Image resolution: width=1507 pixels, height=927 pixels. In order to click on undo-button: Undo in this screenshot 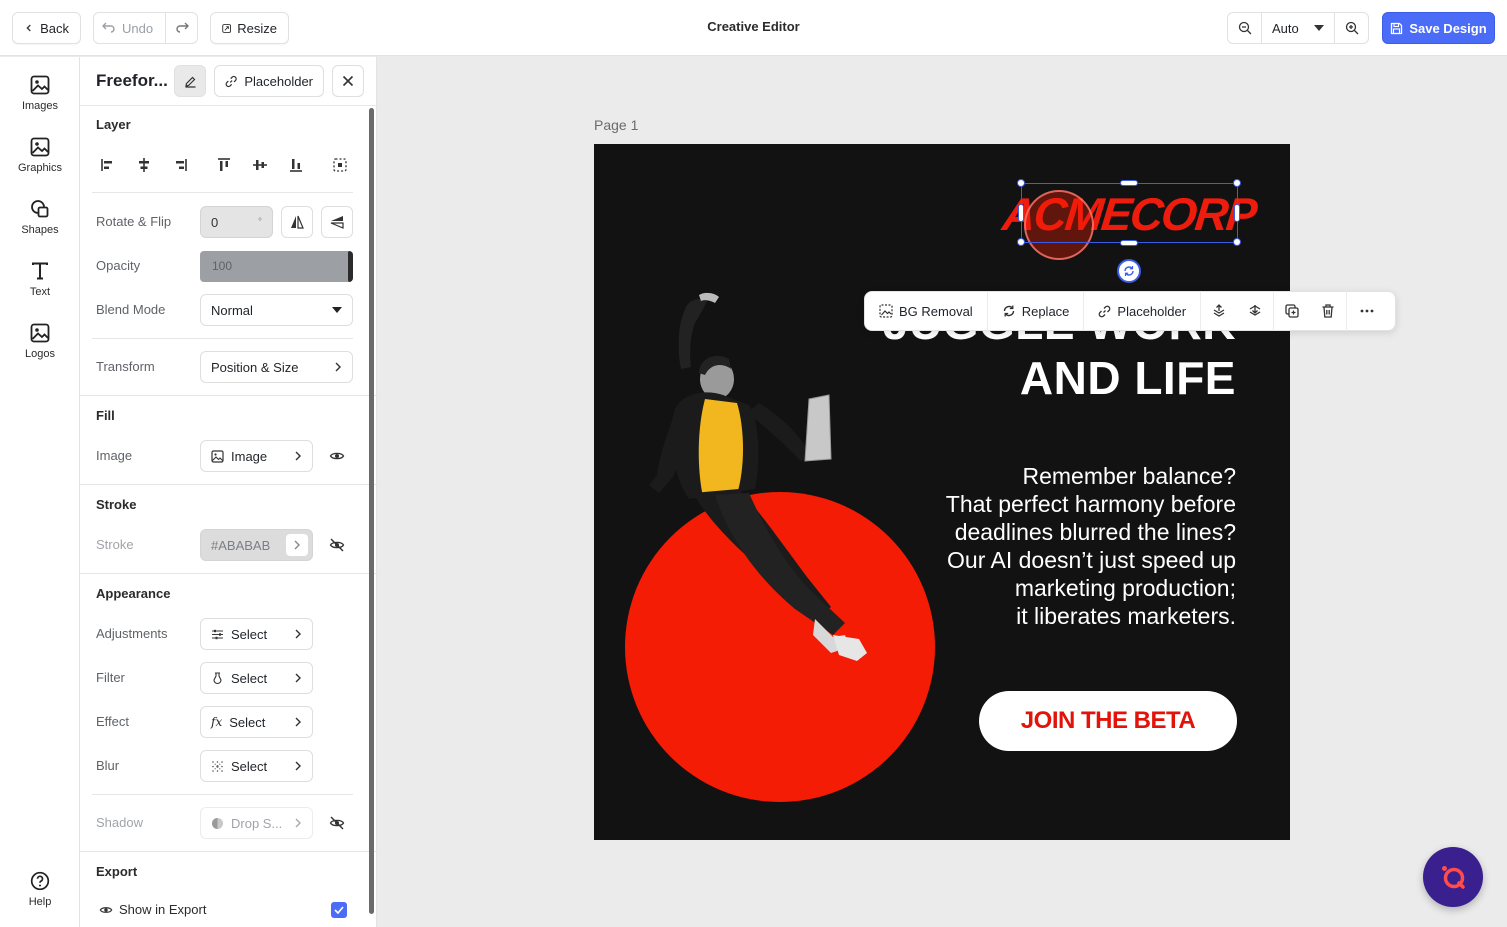, I will do `click(130, 28)`.